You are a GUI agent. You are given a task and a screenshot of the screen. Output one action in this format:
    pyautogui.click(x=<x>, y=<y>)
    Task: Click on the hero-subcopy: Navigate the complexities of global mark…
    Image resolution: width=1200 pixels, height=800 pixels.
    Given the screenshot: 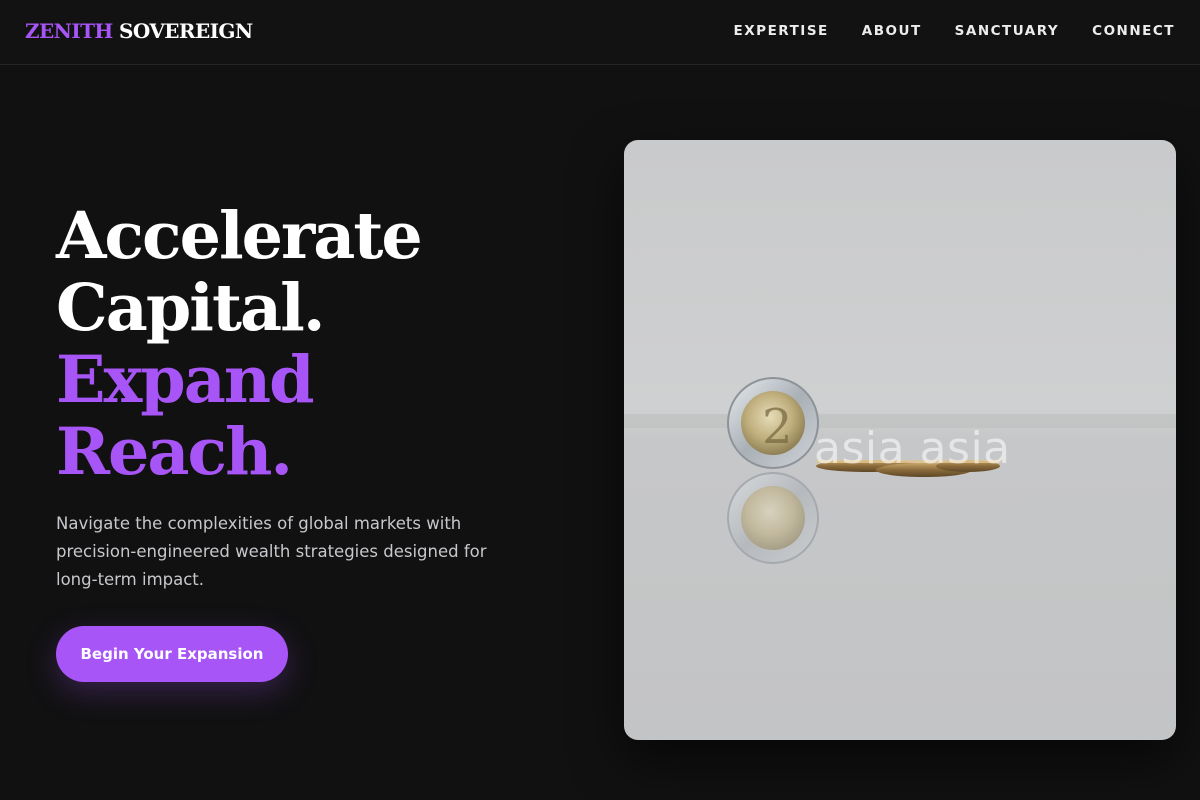 What is the action you would take?
    pyautogui.click(x=271, y=551)
    